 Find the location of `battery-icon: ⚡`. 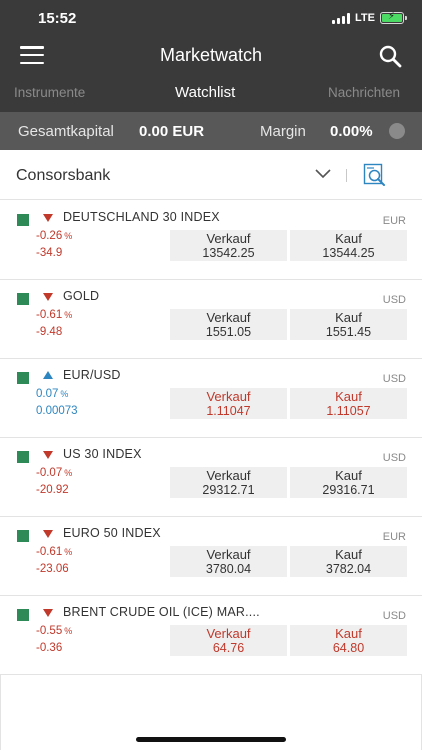

battery-icon: ⚡ is located at coordinates (393, 17).